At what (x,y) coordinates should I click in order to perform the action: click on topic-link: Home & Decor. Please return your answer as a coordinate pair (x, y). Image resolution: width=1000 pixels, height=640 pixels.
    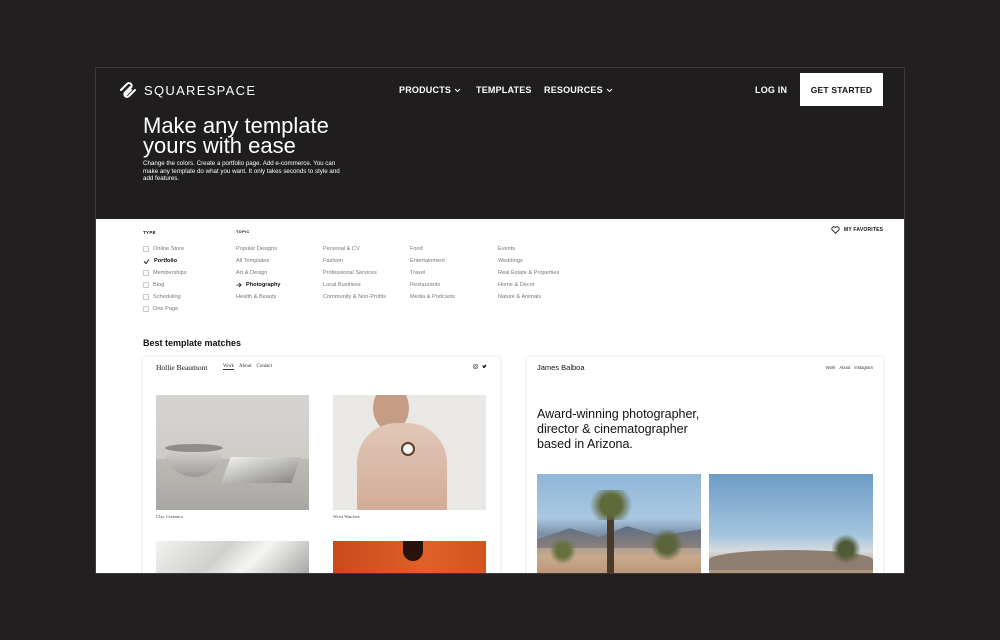
    Looking at the image, I should click on (528, 285).